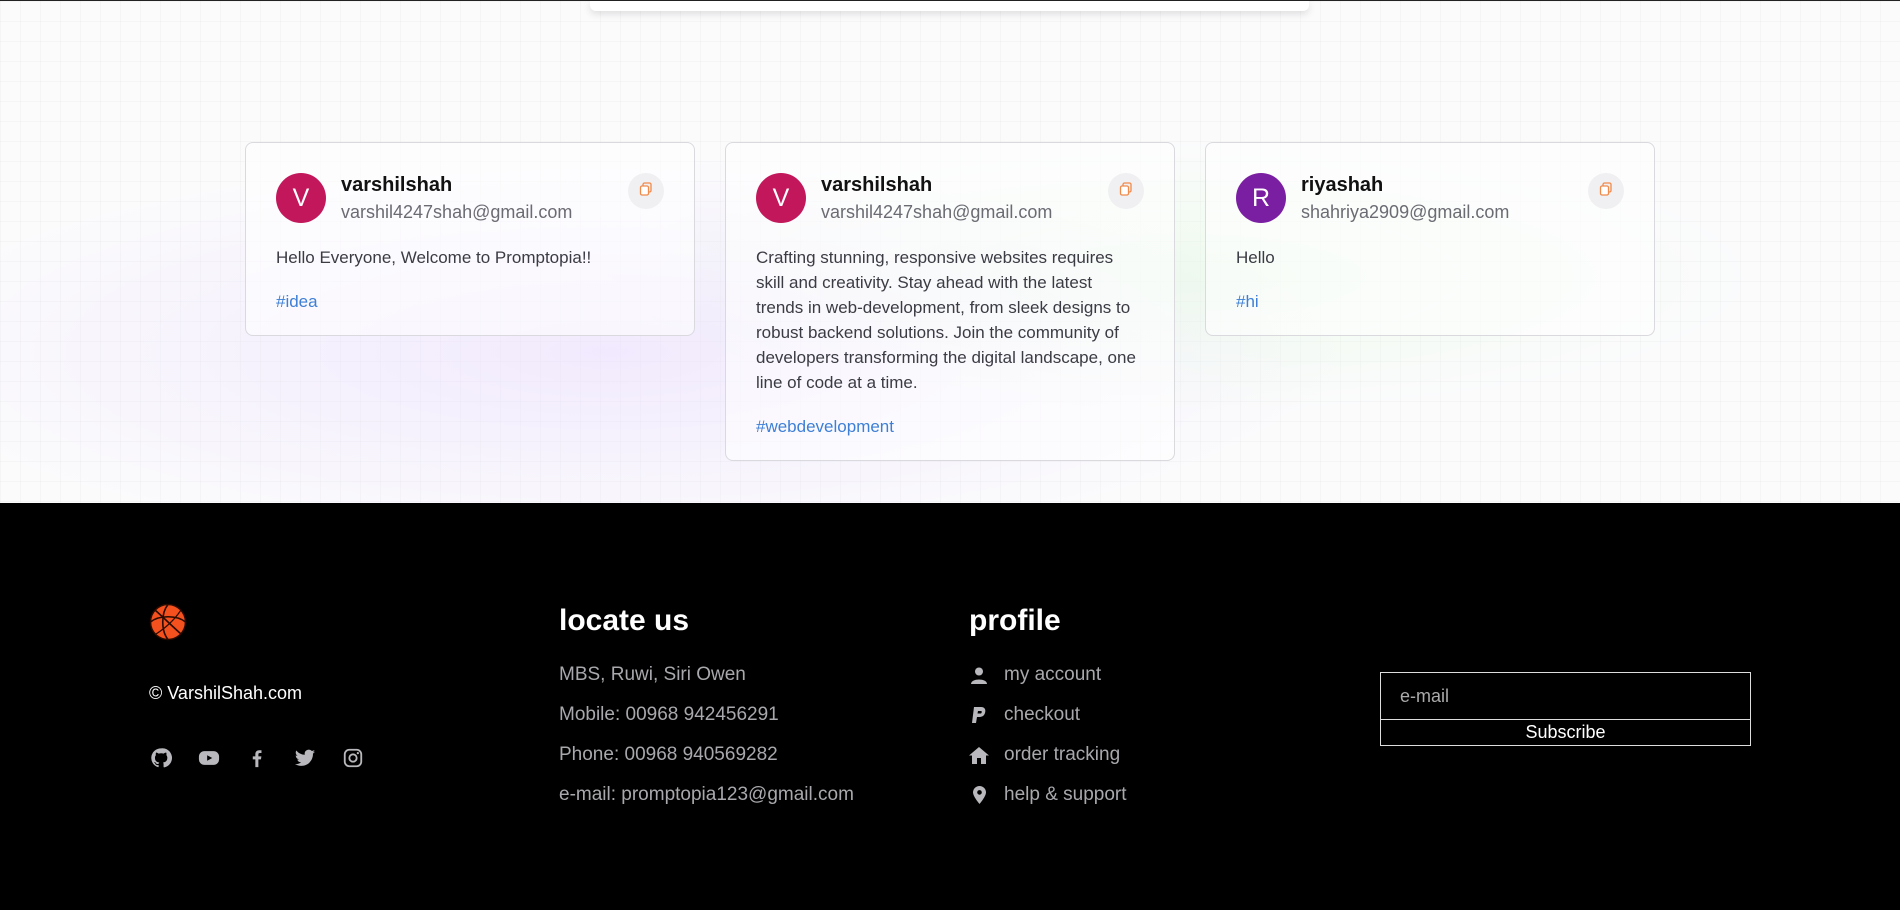 The height and width of the screenshot is (910, 1900). I want to click on mobile-line: Mobile: 00968 942456291, so click(669, 714).